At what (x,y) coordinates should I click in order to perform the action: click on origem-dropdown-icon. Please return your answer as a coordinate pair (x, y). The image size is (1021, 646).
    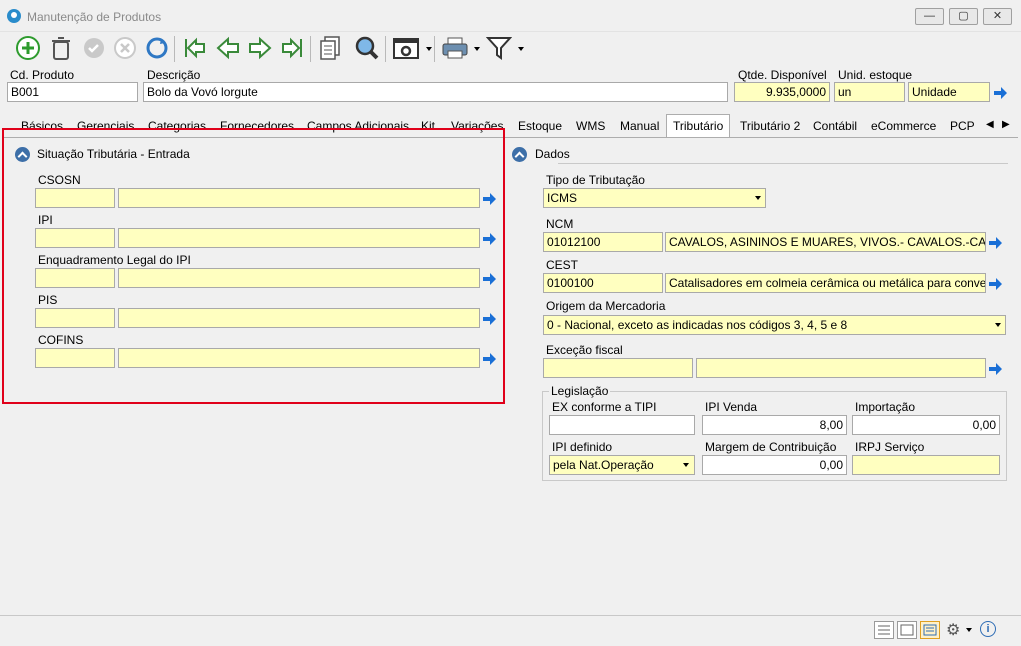
    Looking at the image, I should click on (998, 325).